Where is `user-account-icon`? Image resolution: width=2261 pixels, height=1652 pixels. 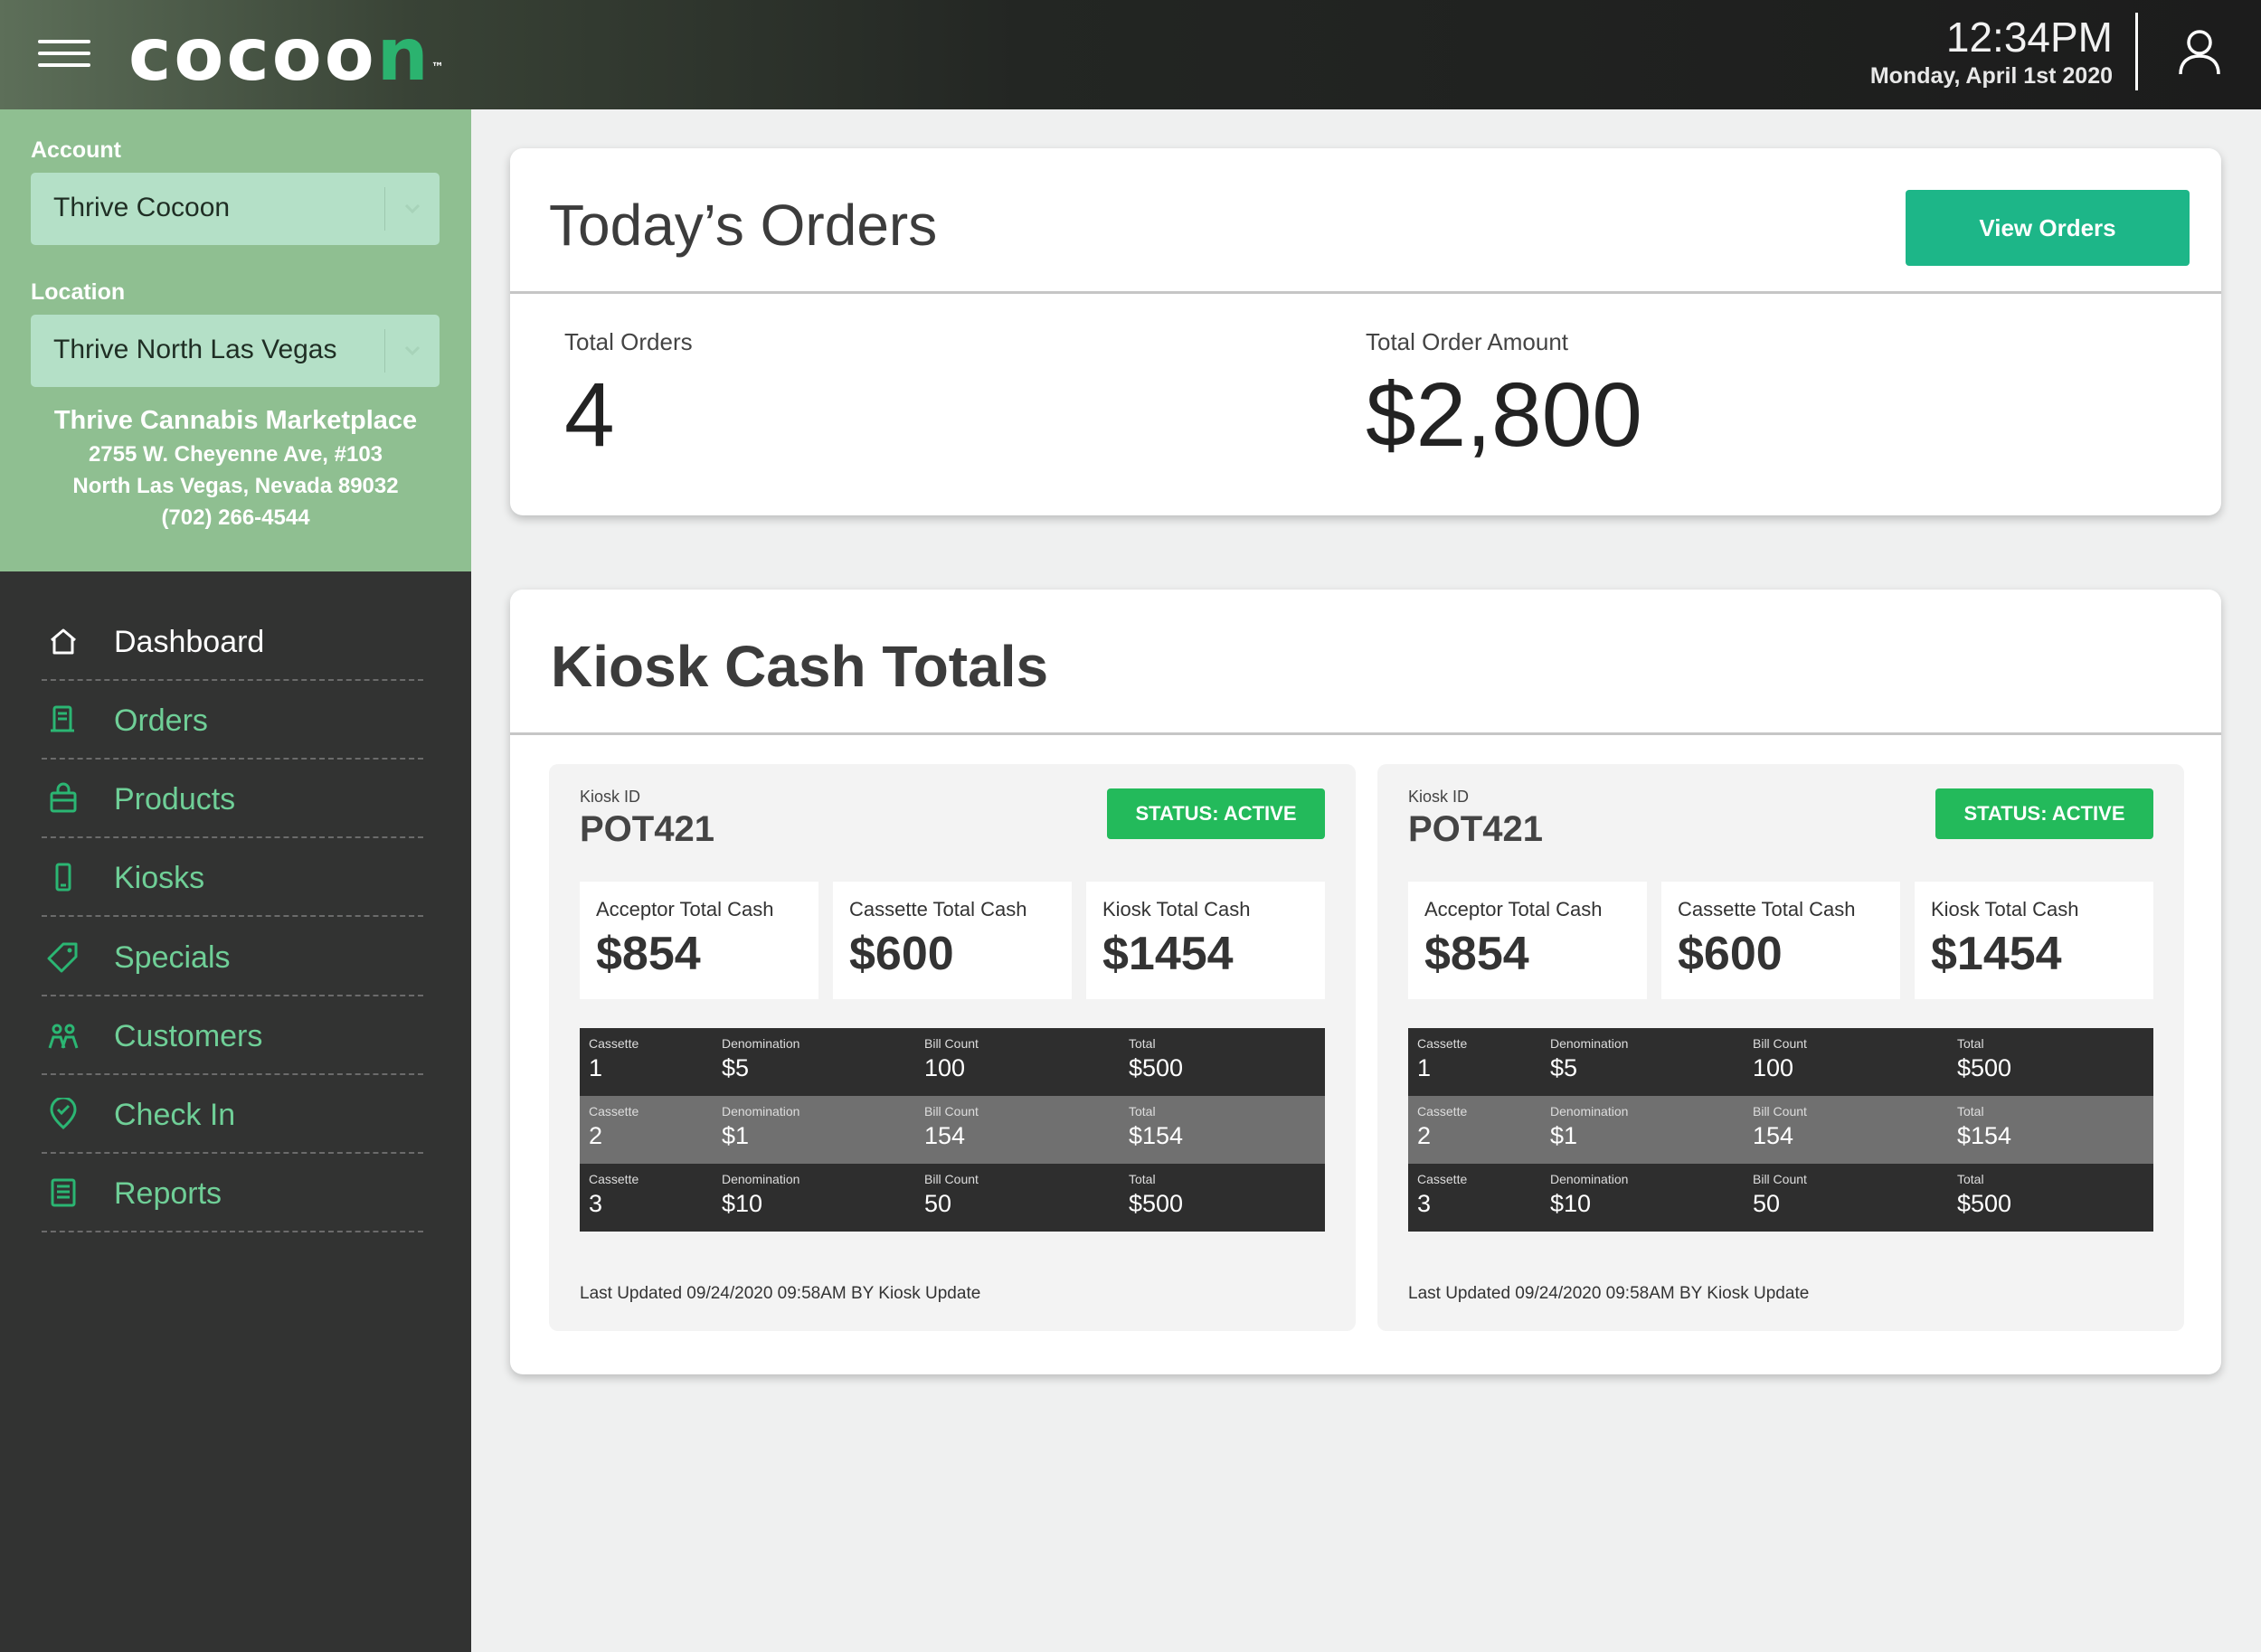 user-account-icon is located at coordinates (2199, 52).